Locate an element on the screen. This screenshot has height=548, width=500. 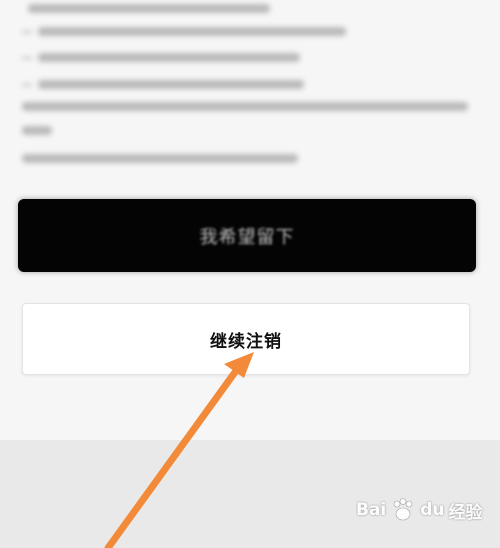
watermark-service: 经验 is located at coordinates (465, 512).